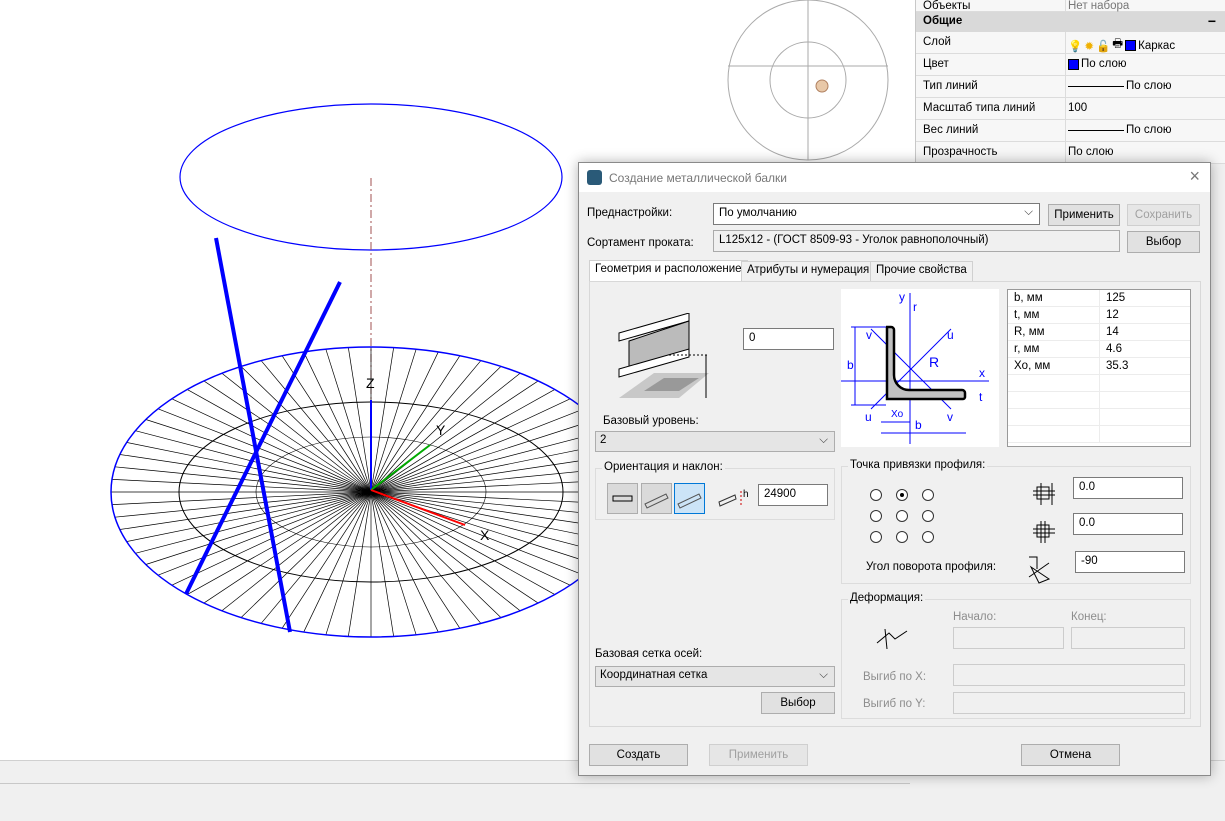  What do you see at coordinates (758, 755) in the screenshot?
I see `apply-button: Применить` at bounding box center [758, 755].